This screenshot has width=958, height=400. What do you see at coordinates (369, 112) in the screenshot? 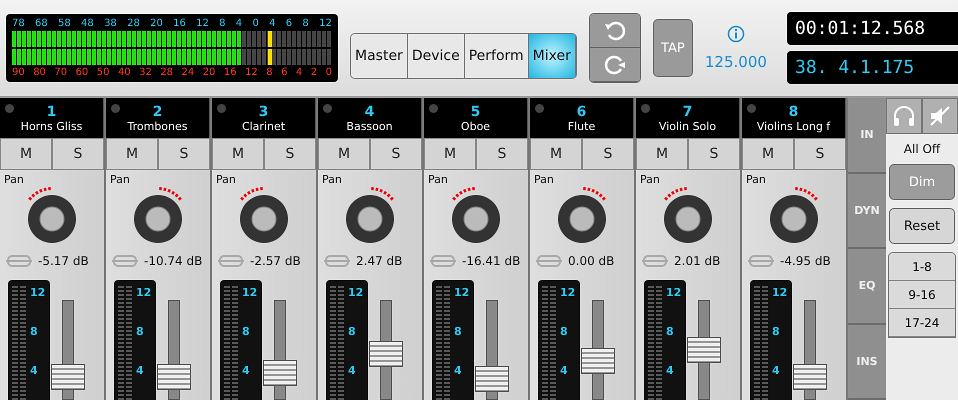
I see `channel-number: 4` at bounding box center [369, 112].